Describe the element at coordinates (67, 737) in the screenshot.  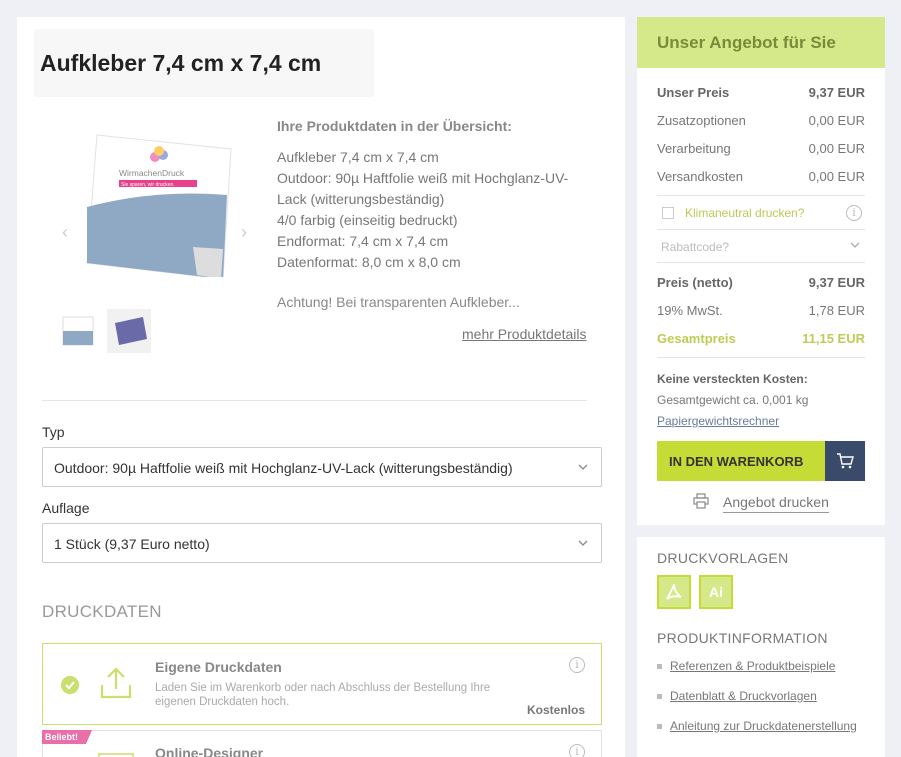
I see `popular-badge: Beliebt!` at that location.